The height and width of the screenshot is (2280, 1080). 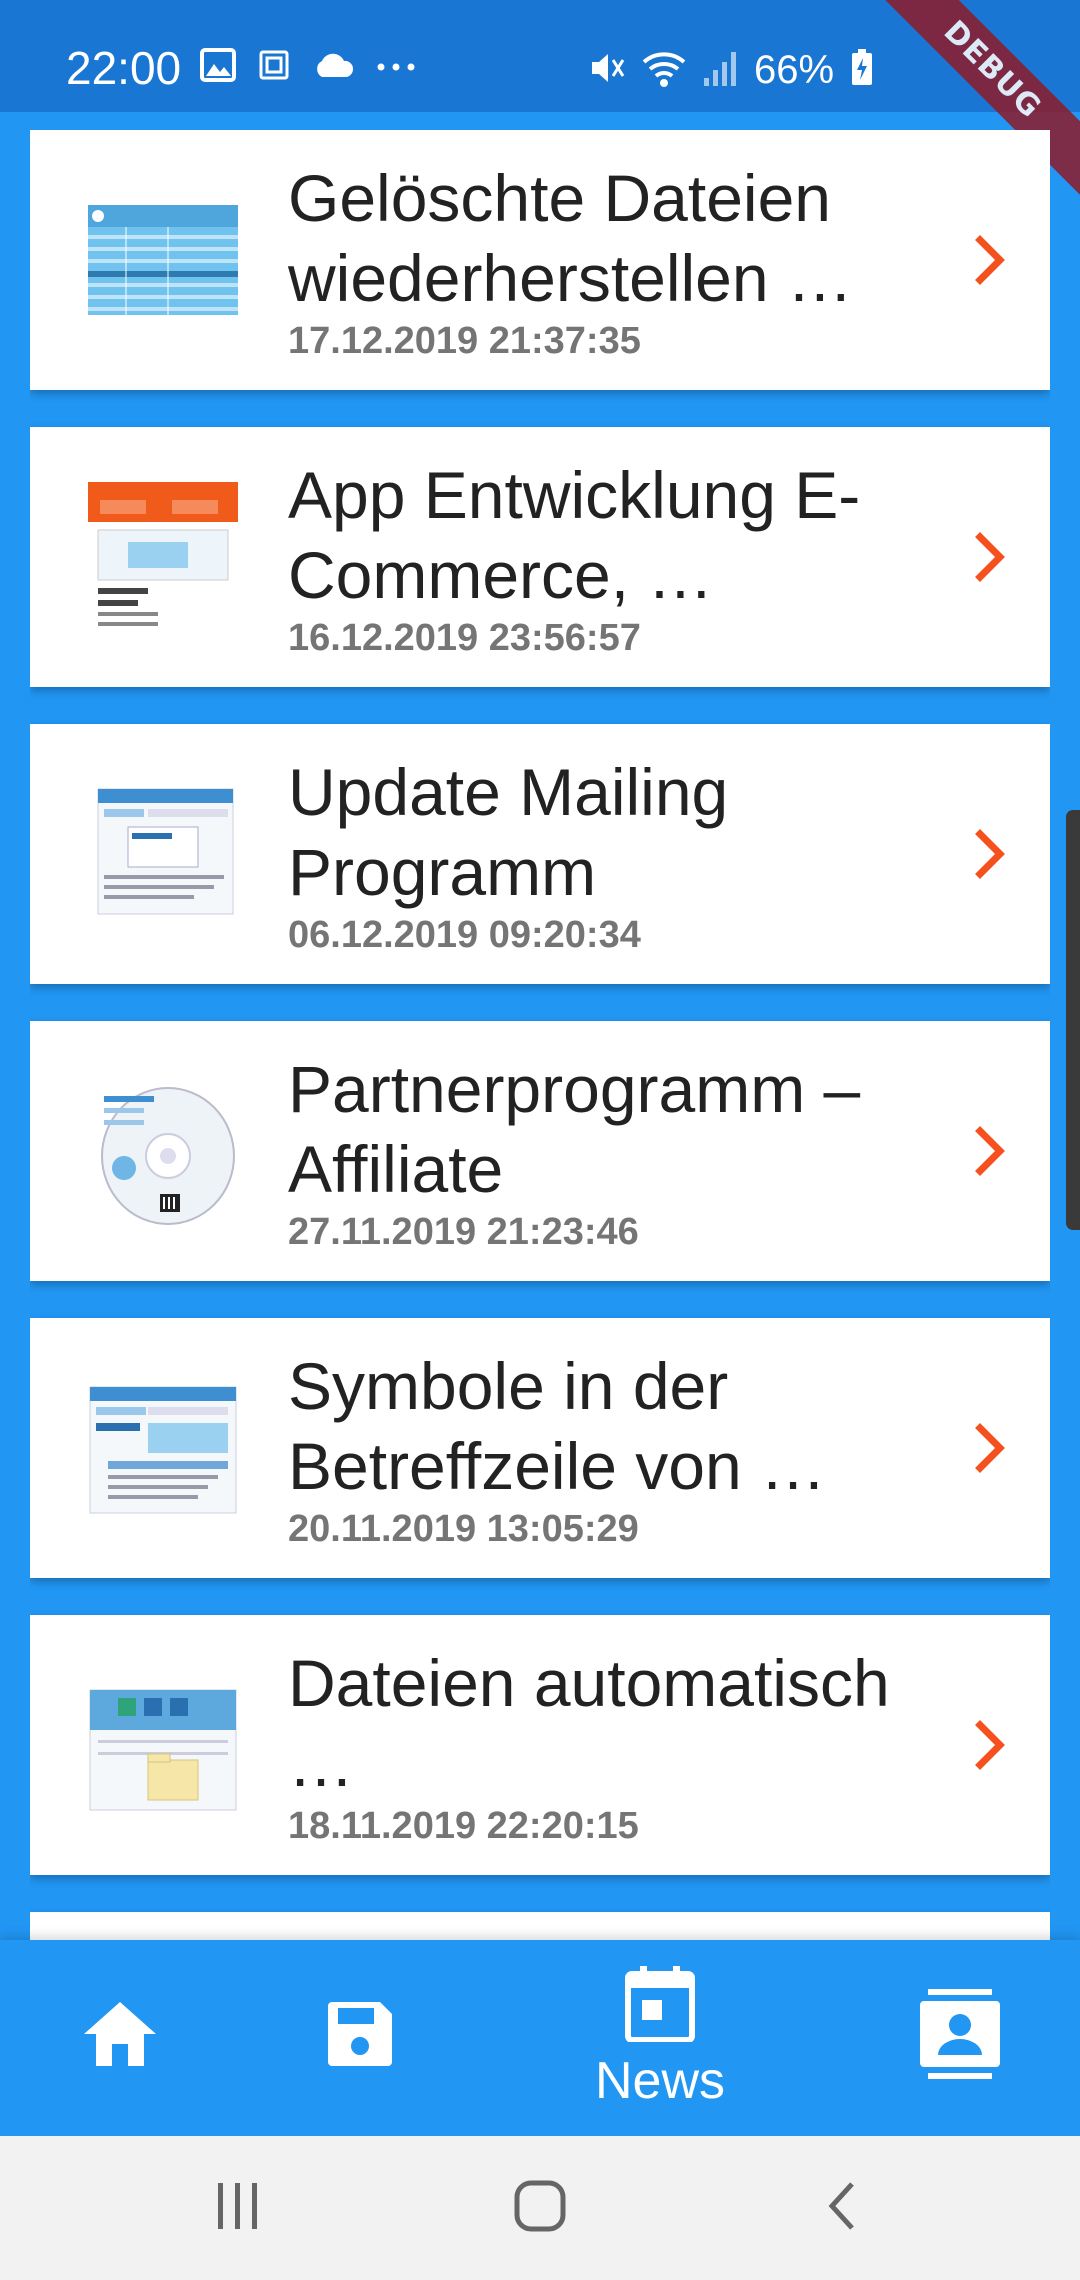 I want to click on nav-item-home, so click(x=120, y=2038).